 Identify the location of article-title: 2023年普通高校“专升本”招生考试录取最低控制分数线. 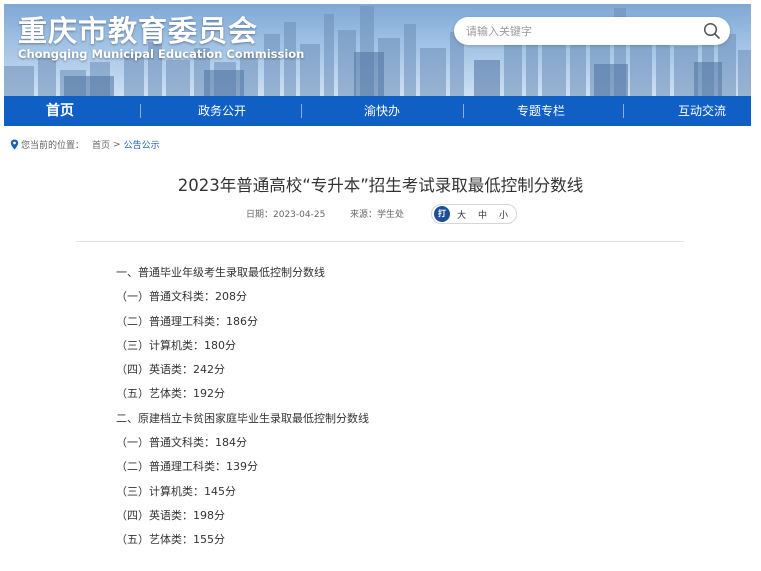
(380, 185).